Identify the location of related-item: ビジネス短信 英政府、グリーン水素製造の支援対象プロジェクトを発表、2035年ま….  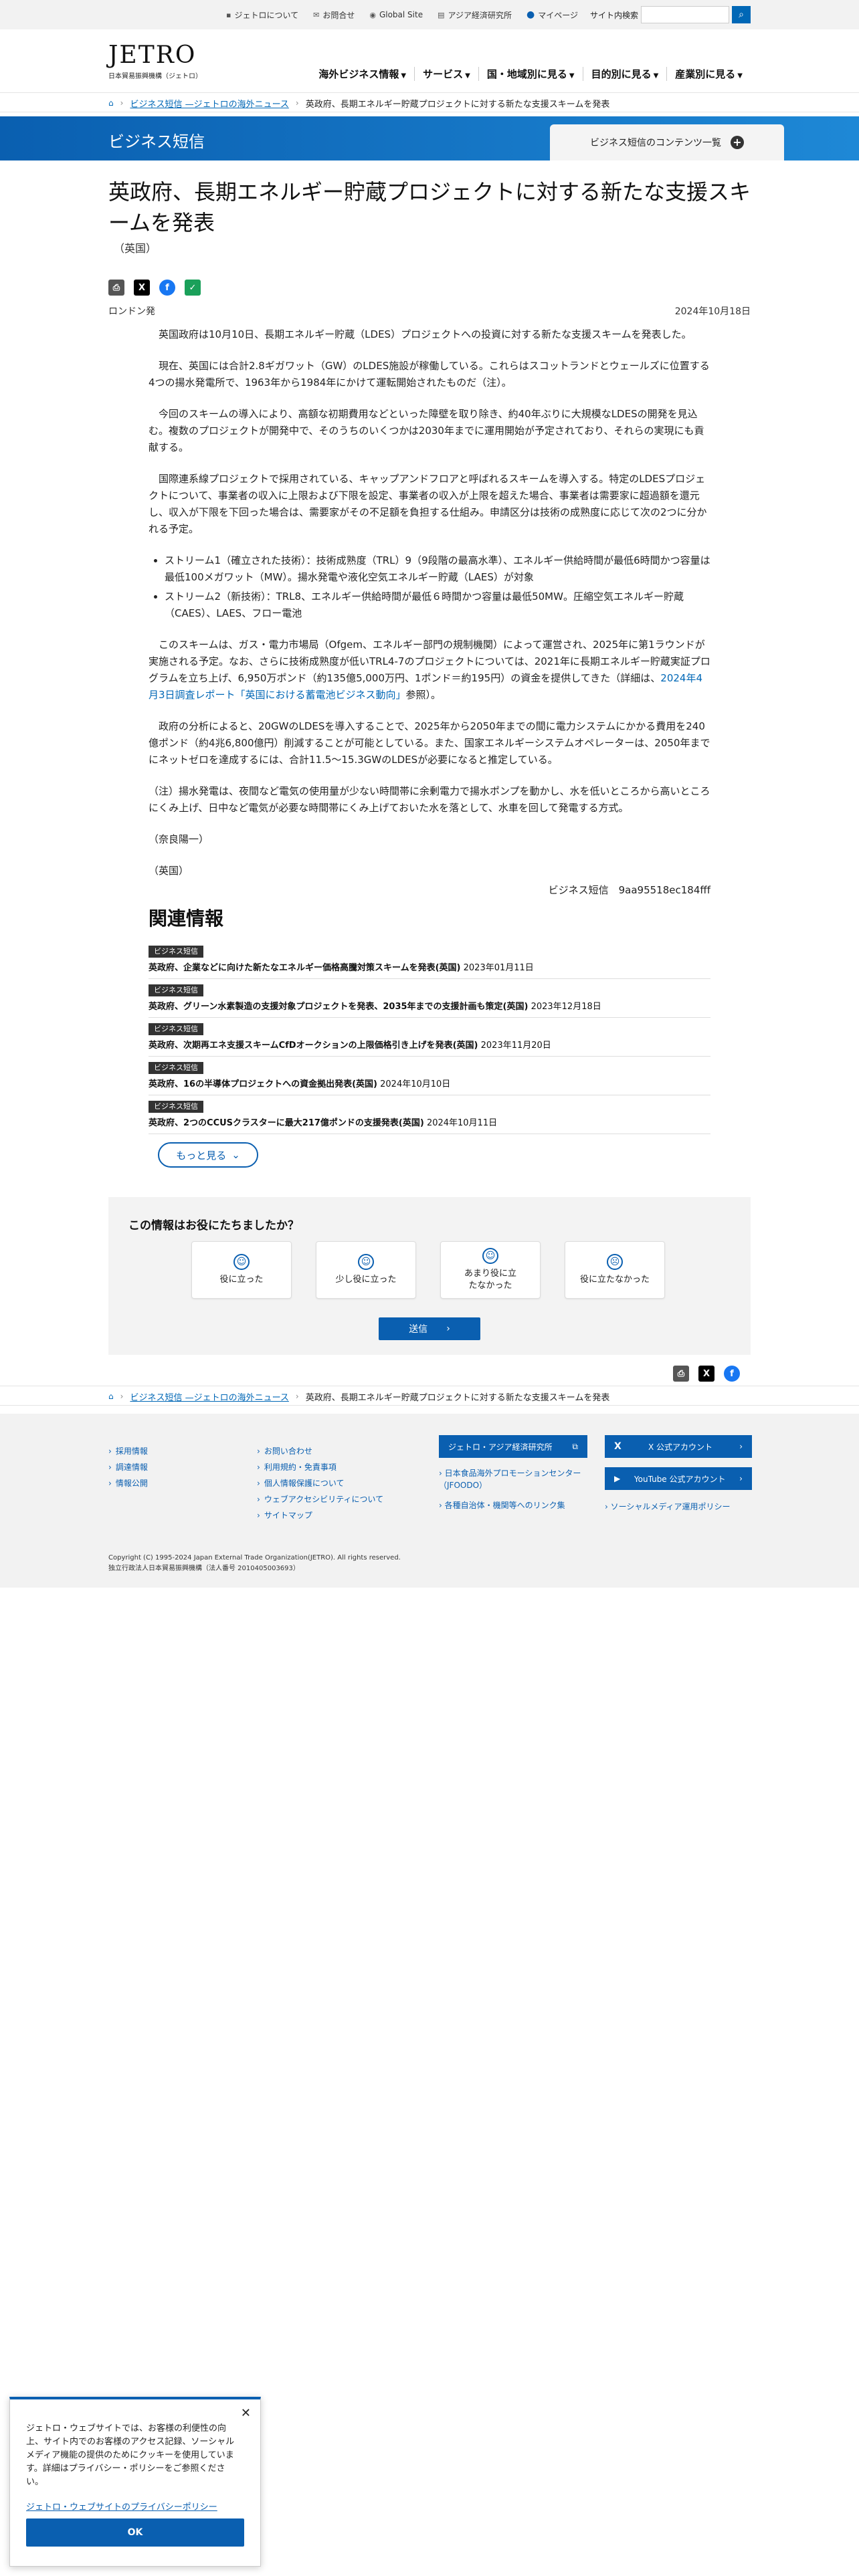
(429, 999).